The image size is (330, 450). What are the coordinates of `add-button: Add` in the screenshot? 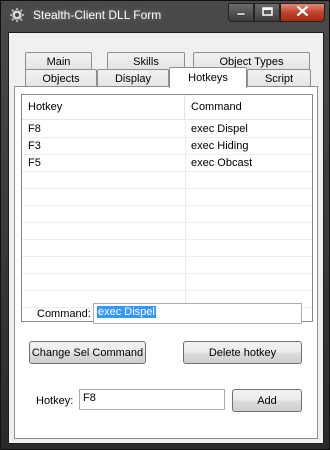 It's located at (267, 400).